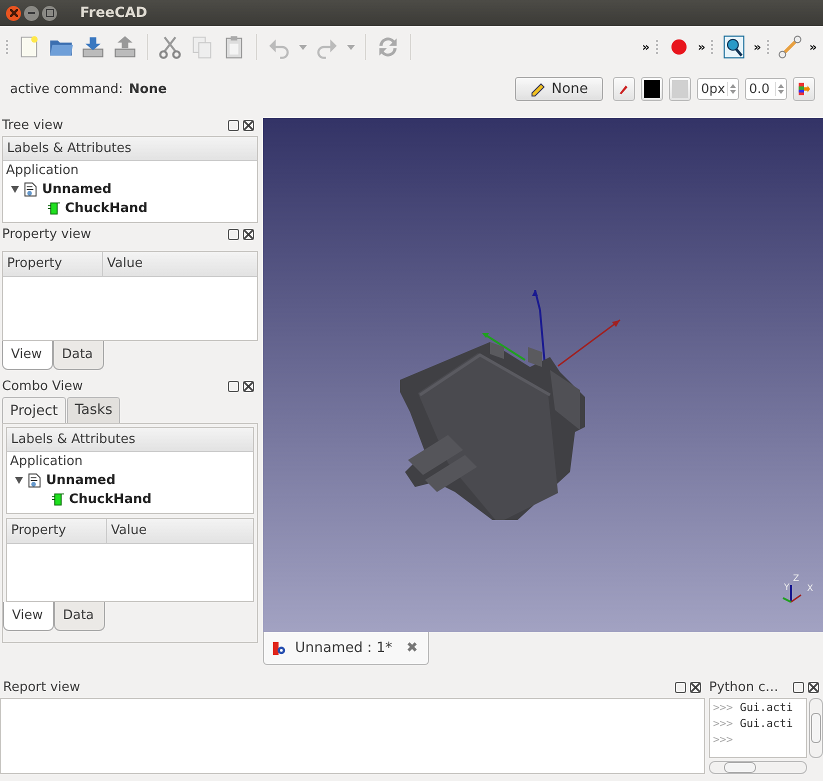  What do you see at coordinates (114, 13) in the screenshot?
I see `window-title: FreeCAD` at bounding box center [114, 13].